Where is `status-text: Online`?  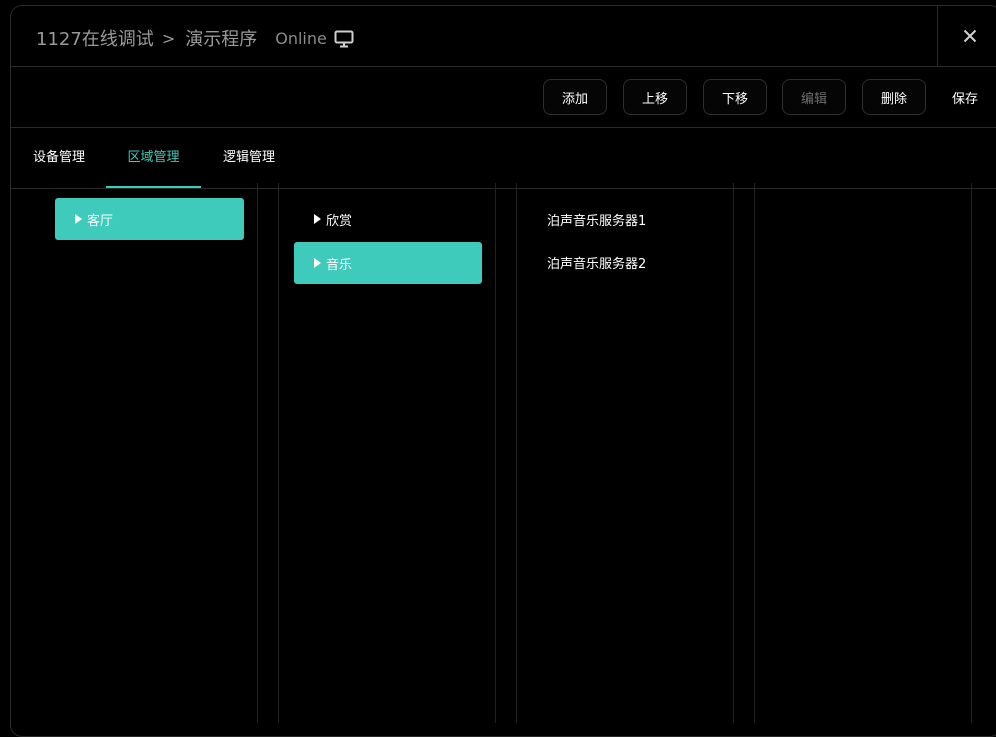
status-text: Online is located at coordinates (301, 38).